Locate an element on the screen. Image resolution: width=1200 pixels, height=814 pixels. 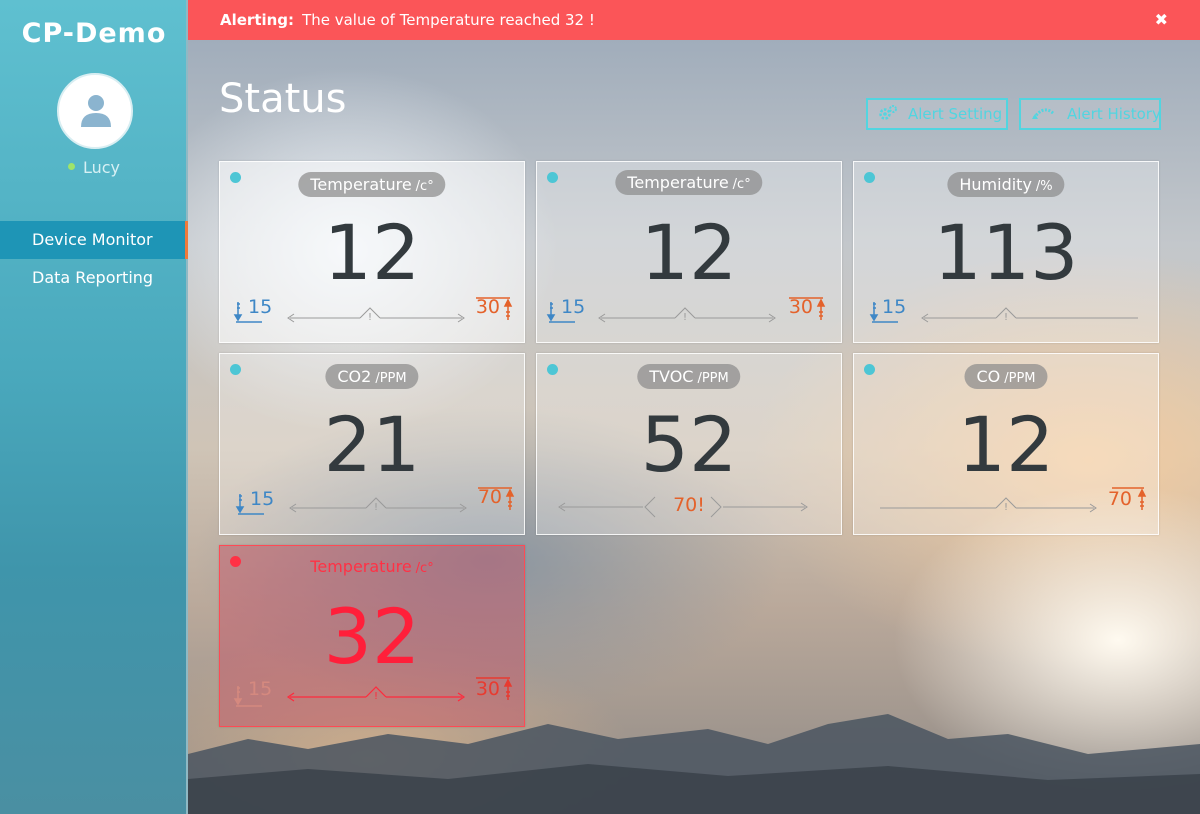
user-icon is located at coordinates (96, 111).